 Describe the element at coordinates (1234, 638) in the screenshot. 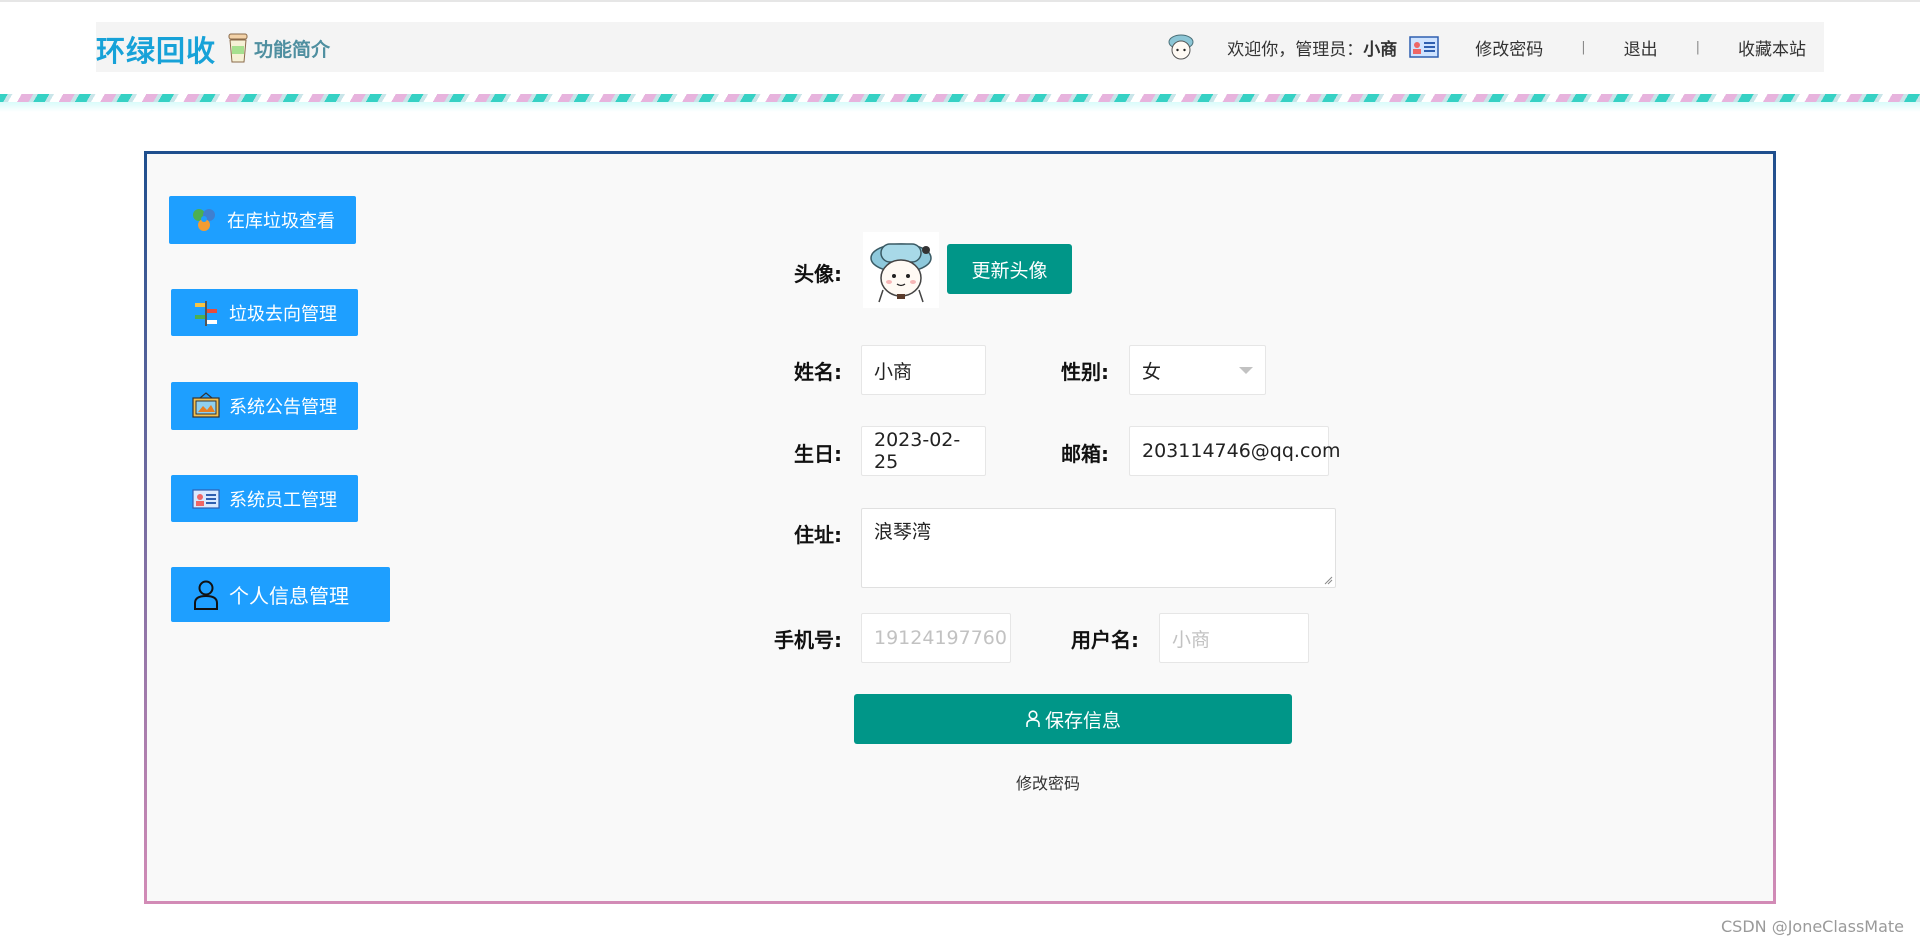

I see `username-input: 小商` at that location.